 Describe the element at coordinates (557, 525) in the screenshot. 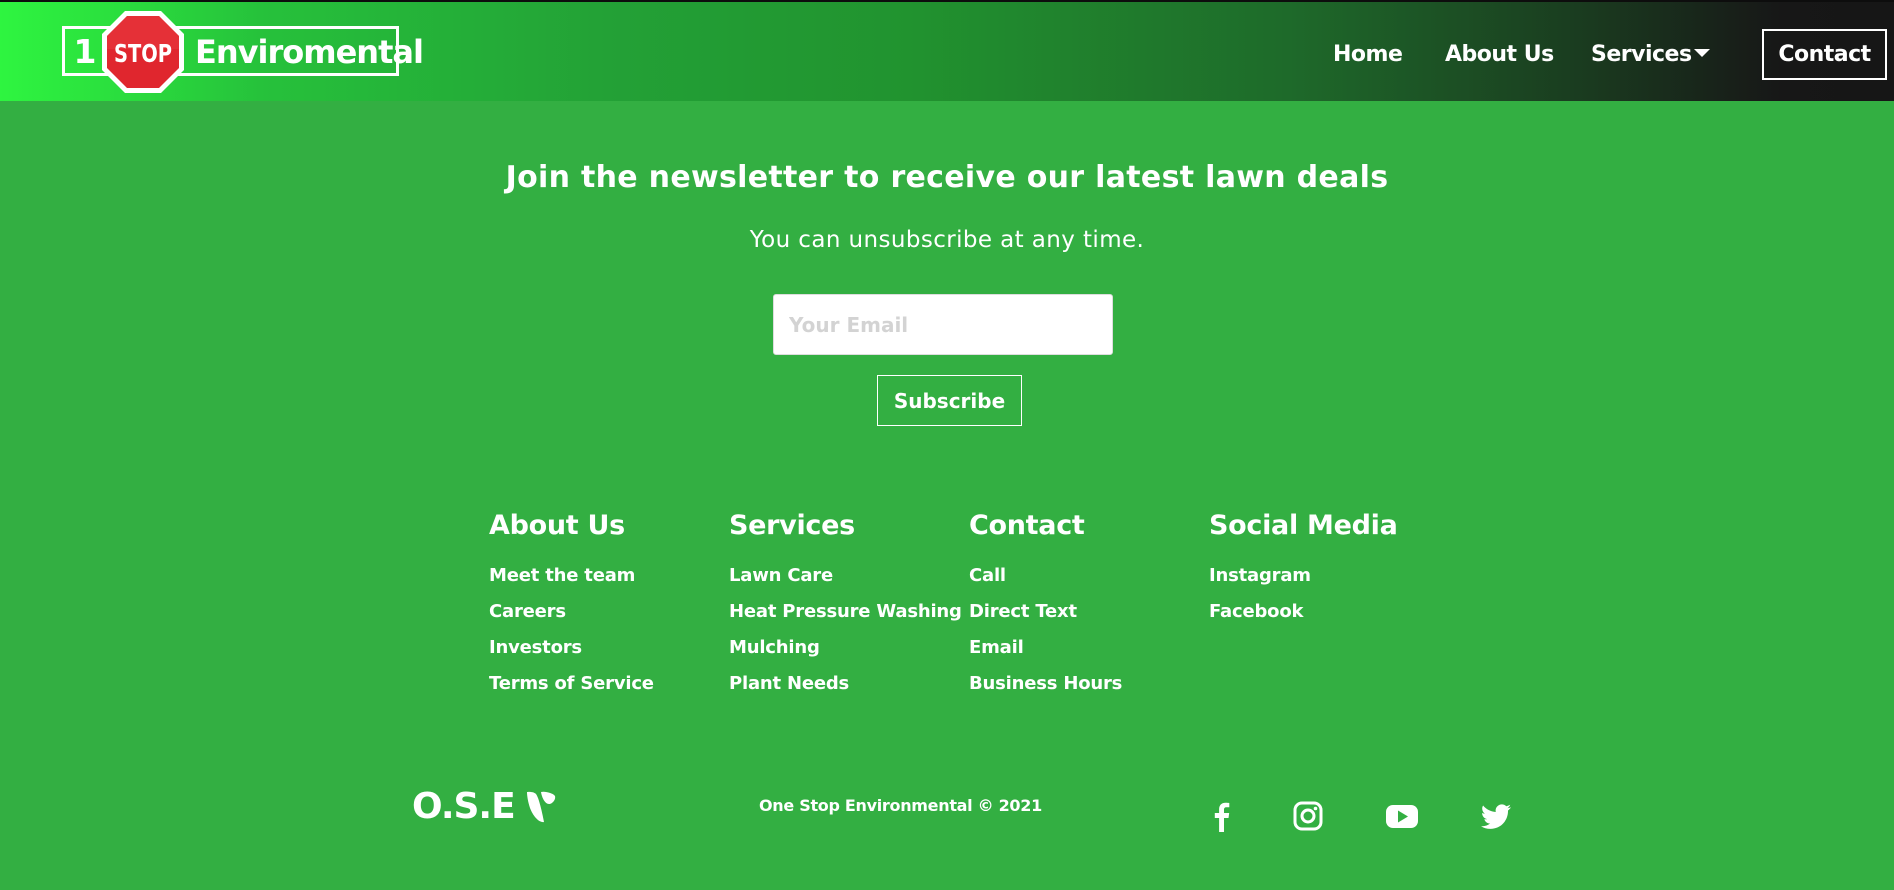

I see `footer-column-title: About Us` at that location.